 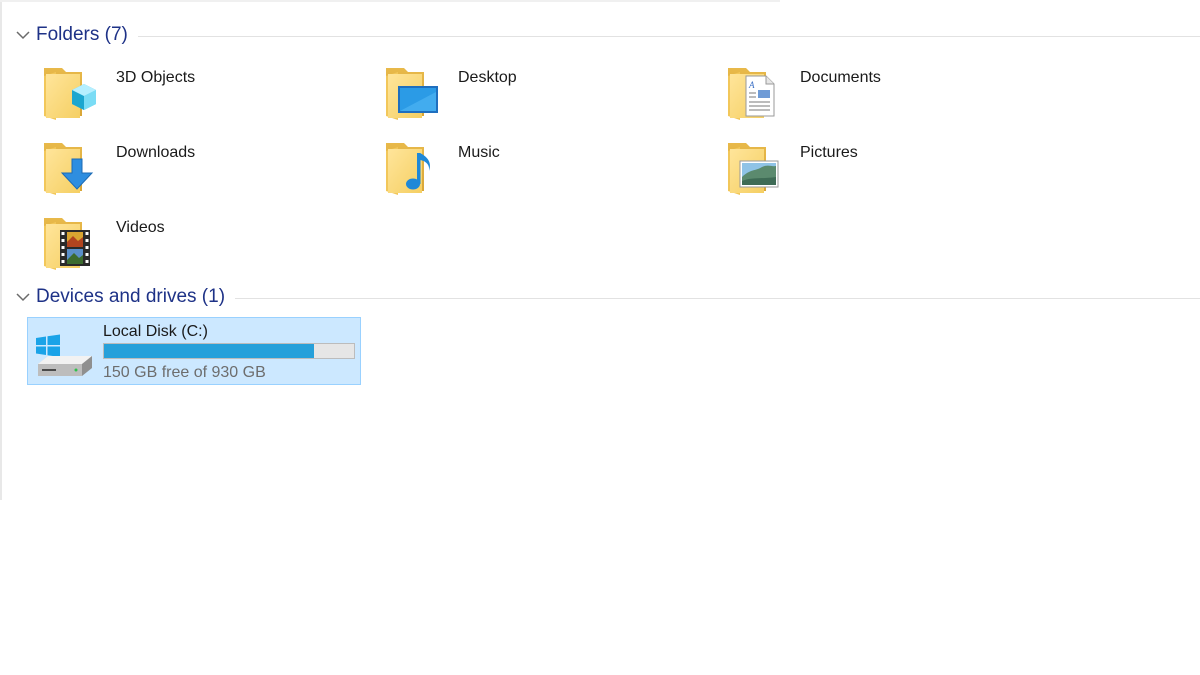 What do you see at coordinates (877, 93) in the screenshot?
I see `folder-tile-documents: A Documents` at bounding box center [877, 93].